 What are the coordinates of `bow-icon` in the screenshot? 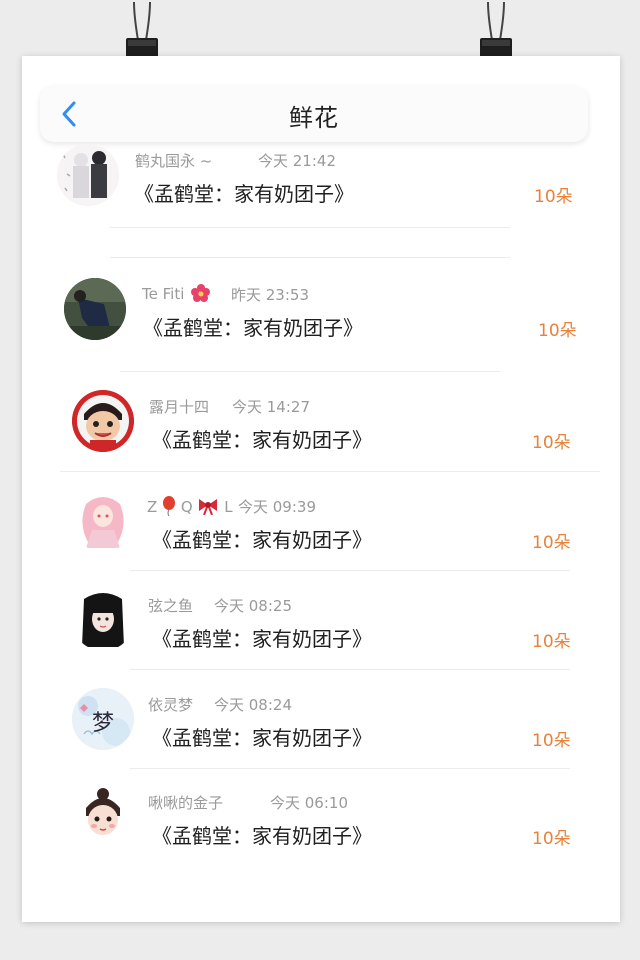 It's located at (208, 507).